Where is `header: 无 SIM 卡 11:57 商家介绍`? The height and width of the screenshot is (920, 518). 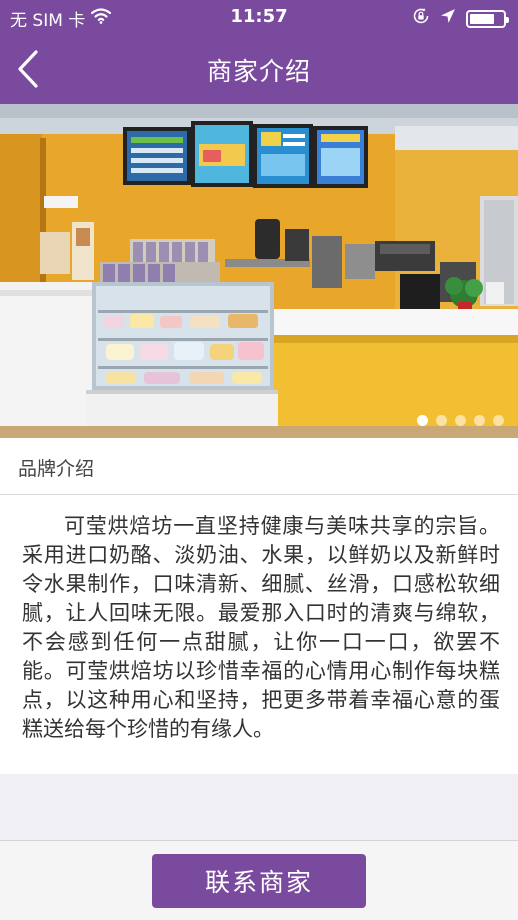 header: 无 SIM 卡 11:57 商家介绍 is located at coordinates (259, 52).